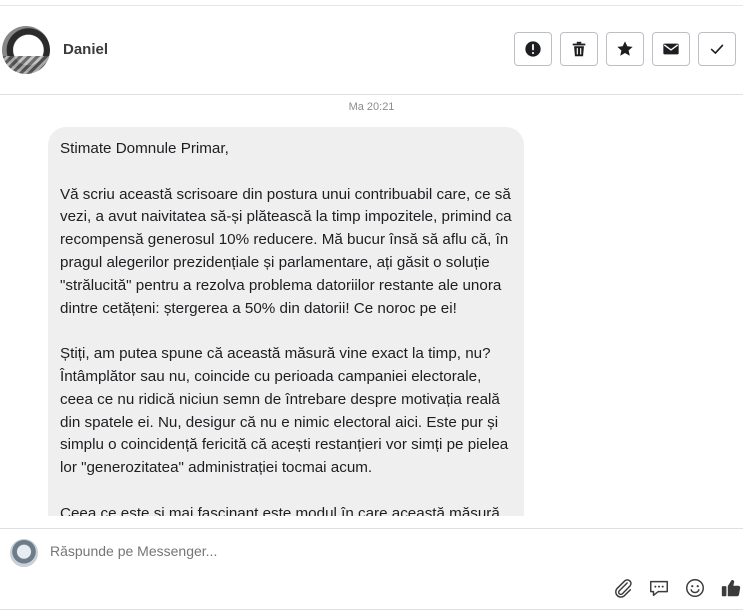 The height and width of the screenshot is (611, 743). I want to click on mark-unread-button, so click(671, 49).